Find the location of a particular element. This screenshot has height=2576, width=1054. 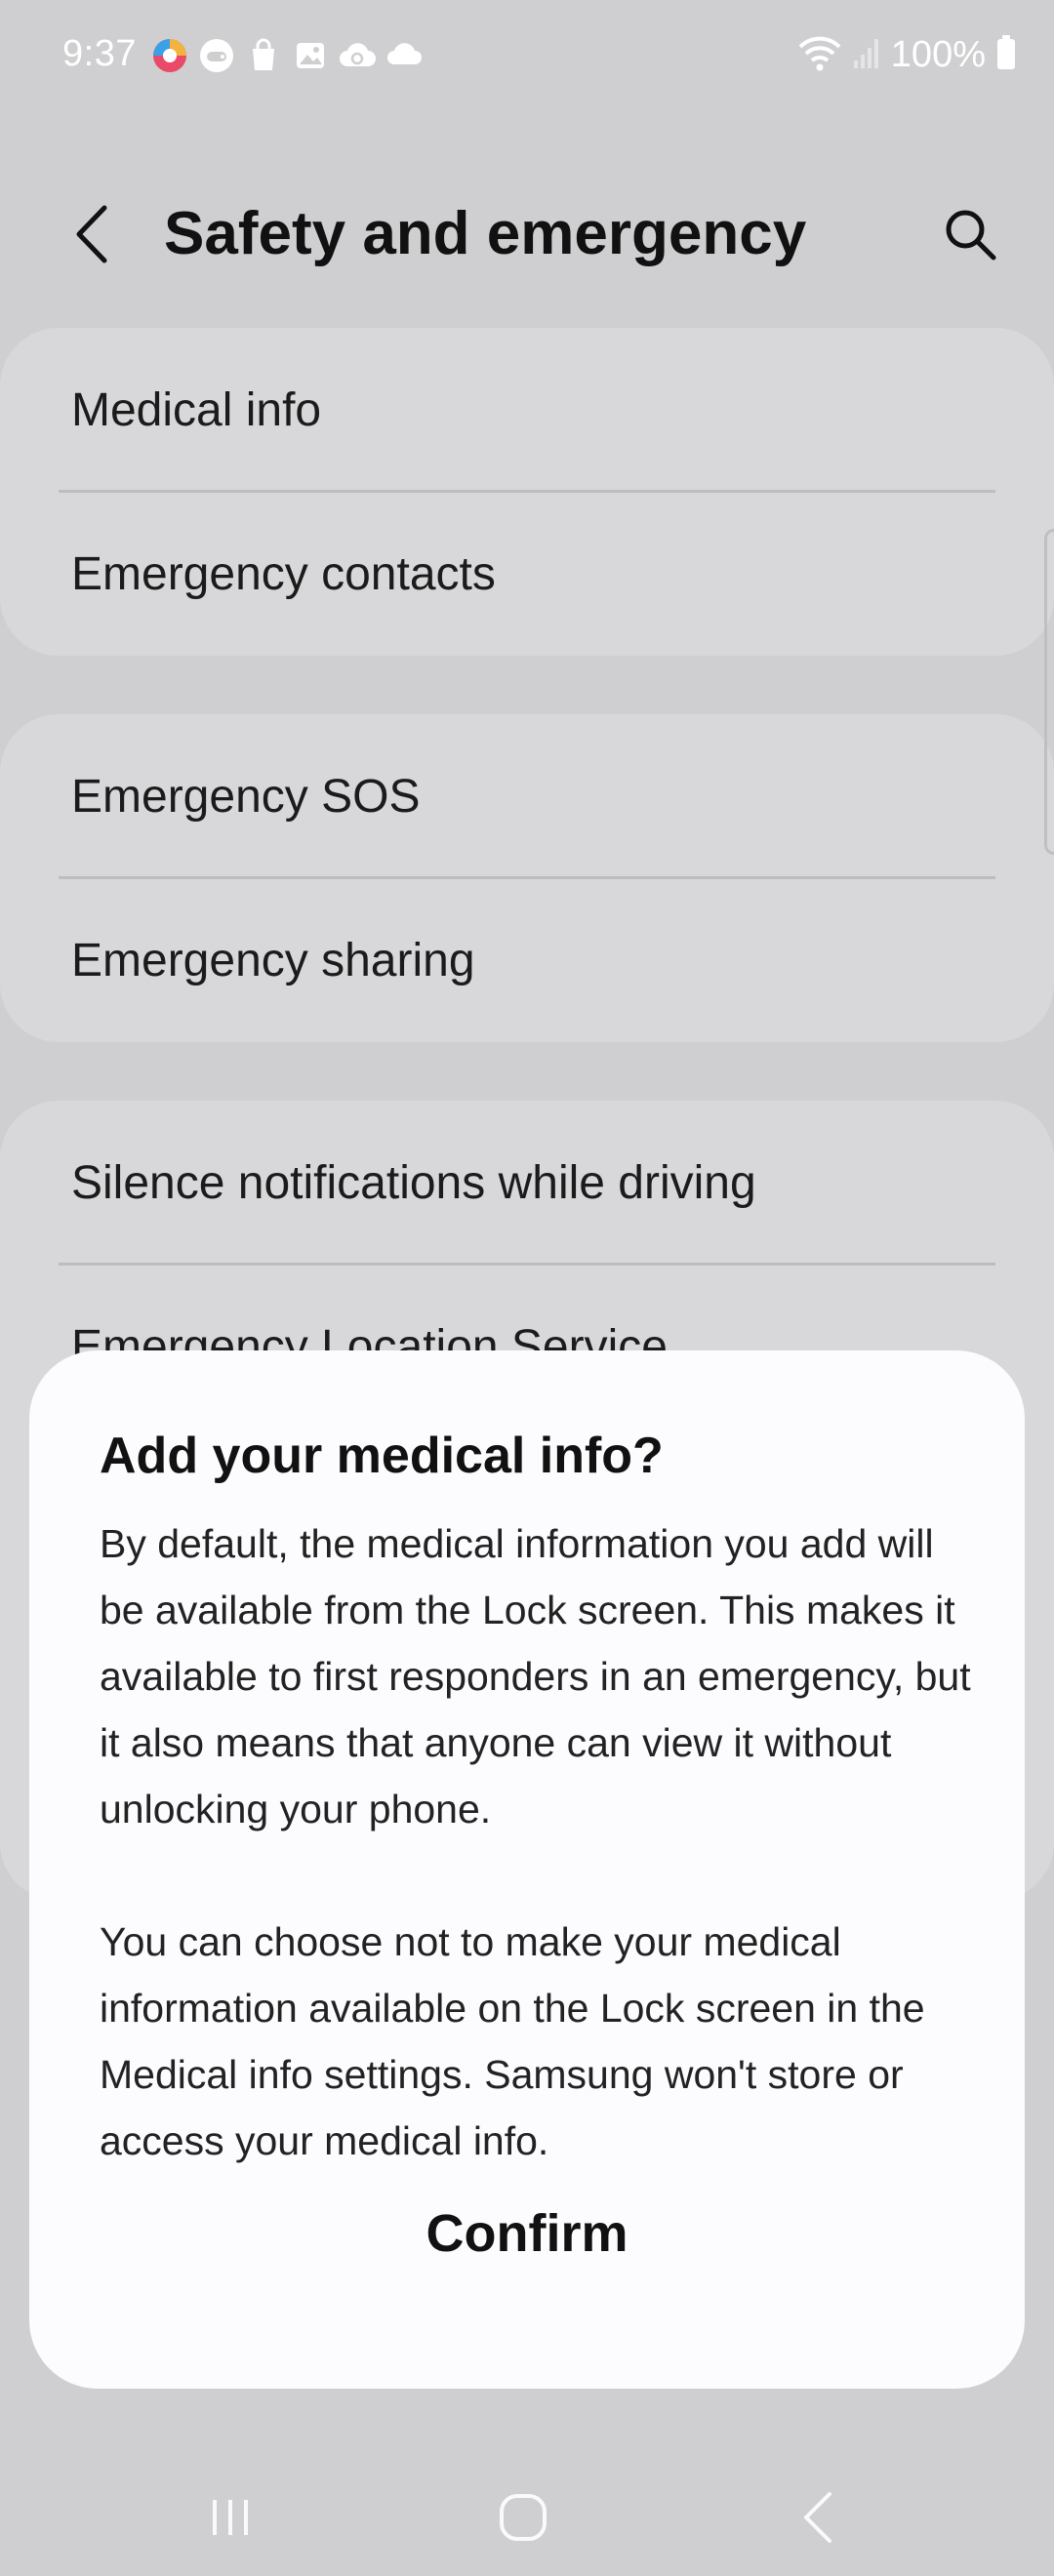

search-button is located at coordinates (970, 234).